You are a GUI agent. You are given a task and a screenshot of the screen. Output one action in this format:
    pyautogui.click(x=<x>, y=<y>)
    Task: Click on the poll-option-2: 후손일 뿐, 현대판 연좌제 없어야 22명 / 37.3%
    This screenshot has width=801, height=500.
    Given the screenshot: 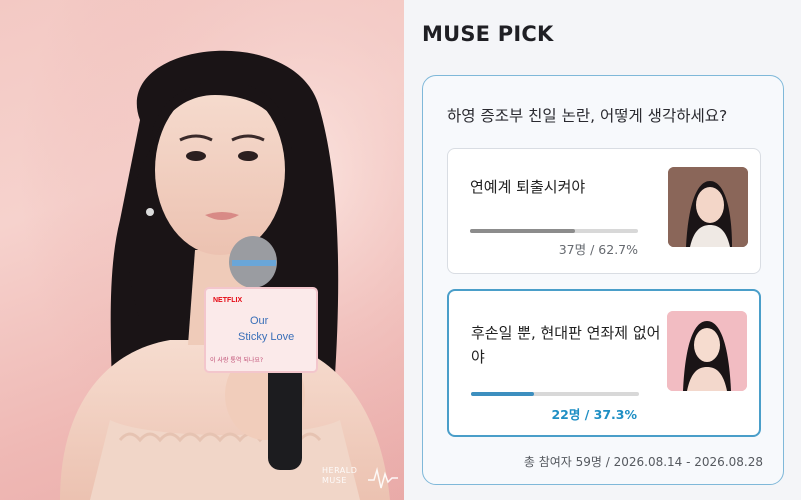 What is the action you would take?
    pyautogui.click(x=604, y=363)
    